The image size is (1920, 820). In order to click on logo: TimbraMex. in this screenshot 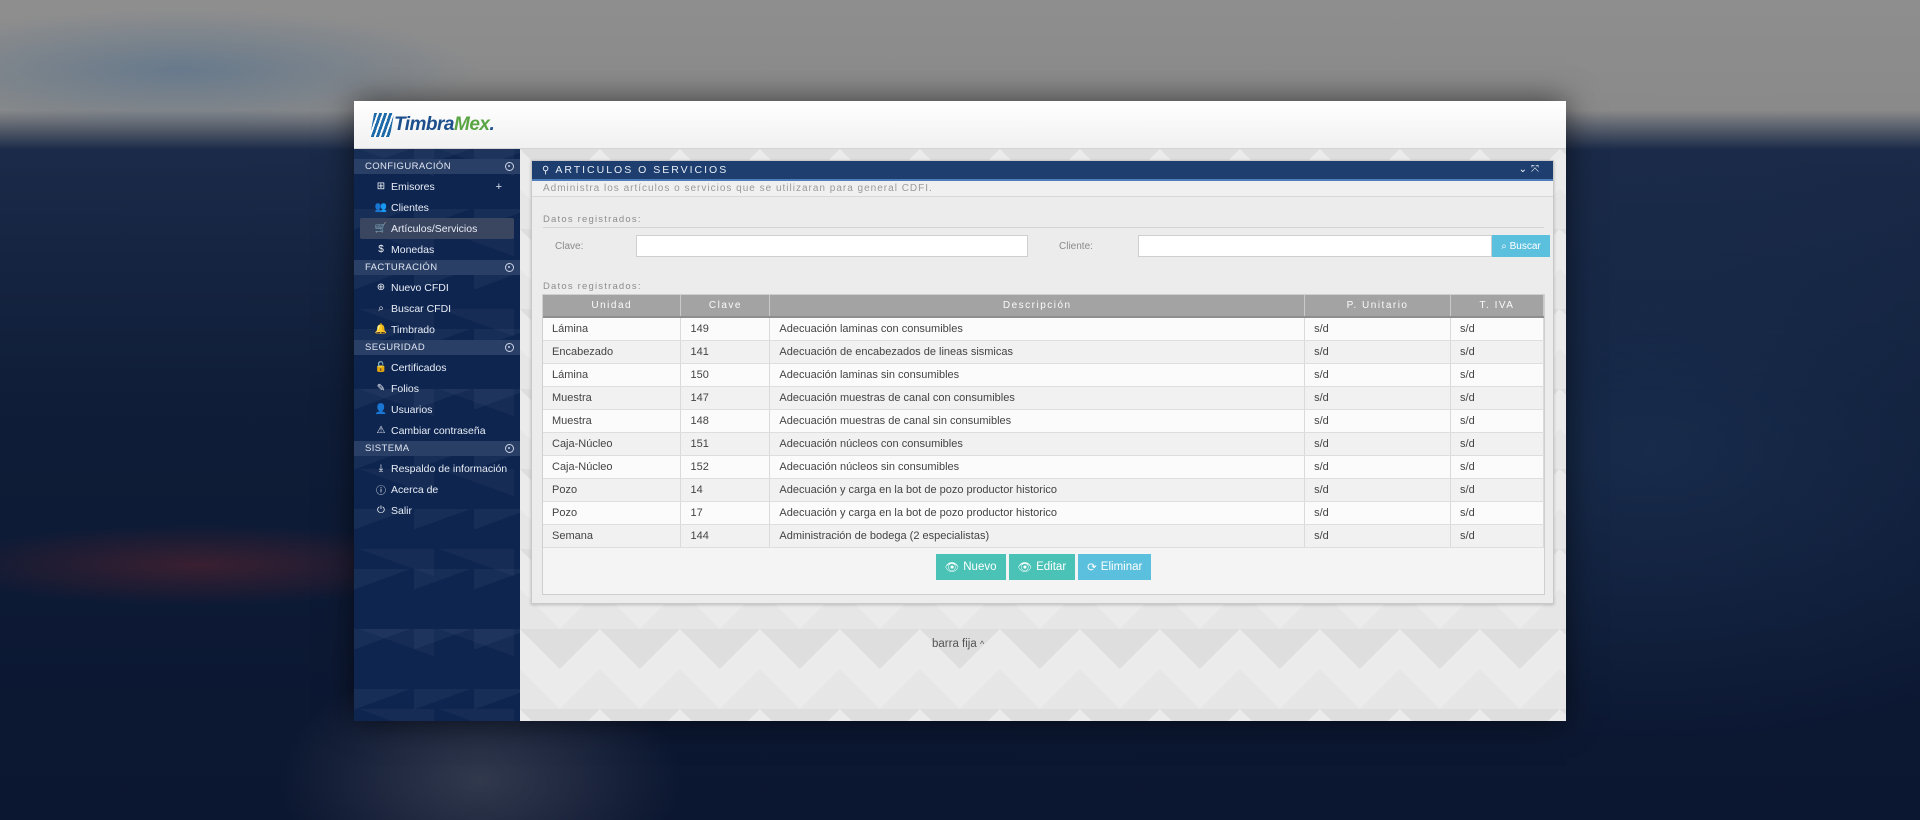, I will do `click(437, 125)`.